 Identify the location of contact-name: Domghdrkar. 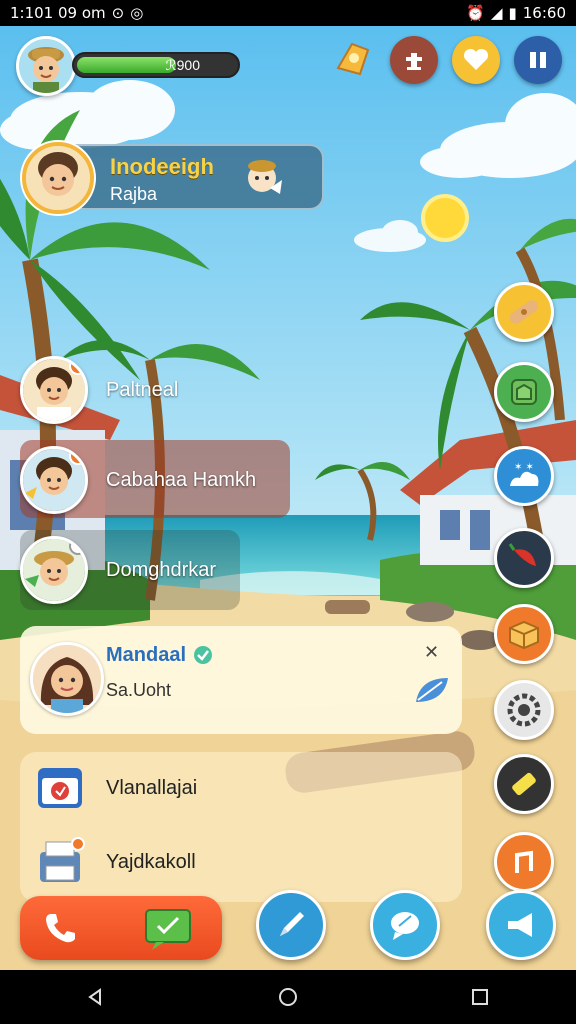
(161, 569).